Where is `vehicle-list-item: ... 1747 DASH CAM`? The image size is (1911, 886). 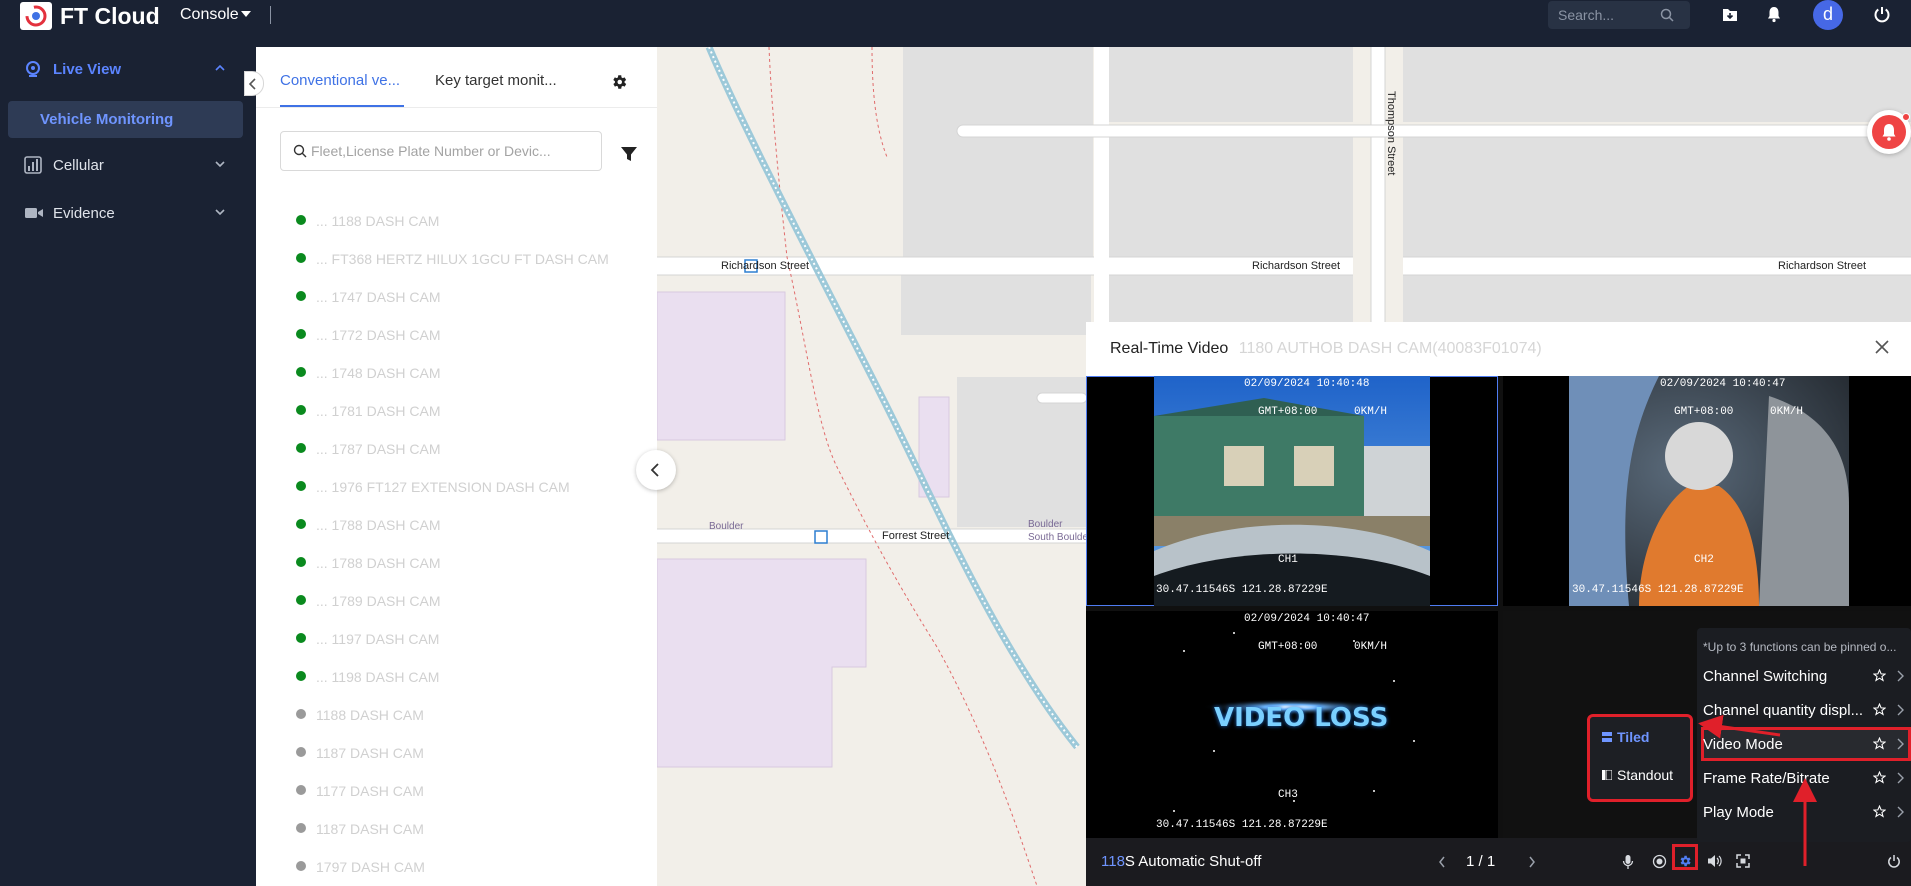 vehicle-list-item: ... 1747 DASH CAM is located at coordinates (466, 297).